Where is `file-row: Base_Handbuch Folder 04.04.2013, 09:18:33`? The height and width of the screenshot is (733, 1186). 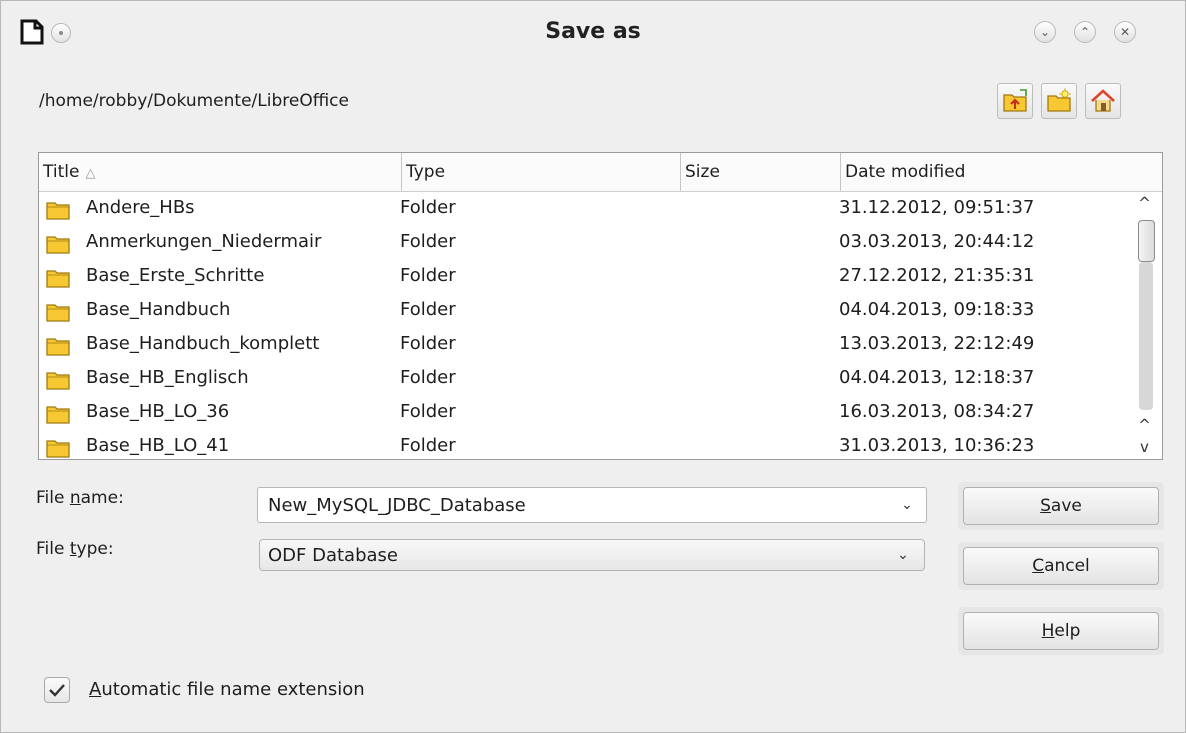
file-row: Base_Handbuch Folder 04.04.2013, 09:18:33 is located at coordinates (583, 311).